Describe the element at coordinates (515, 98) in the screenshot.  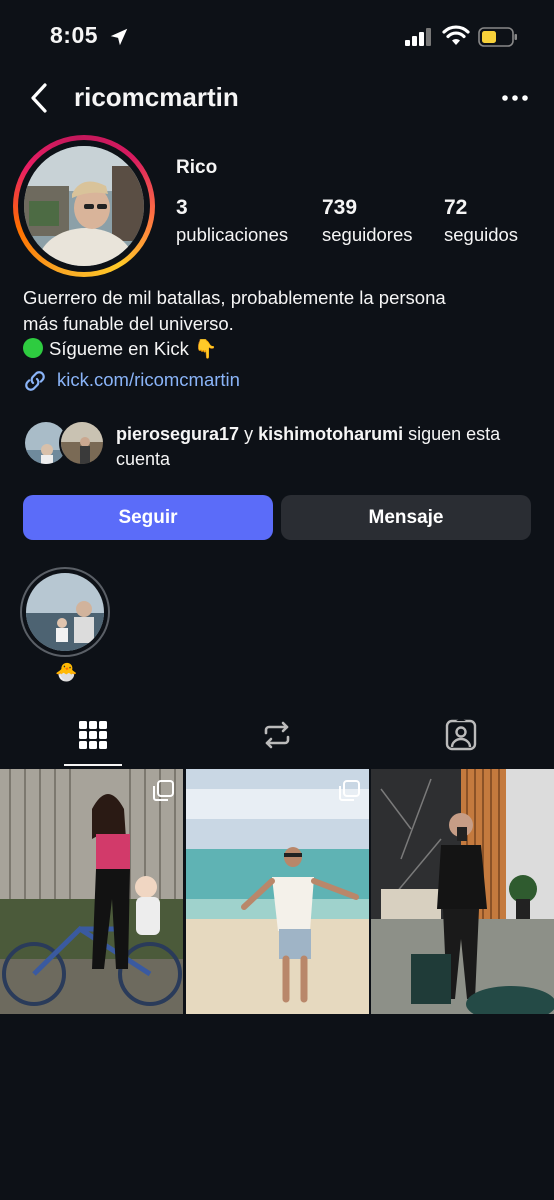
I see `ellipsis-icon` at that location.